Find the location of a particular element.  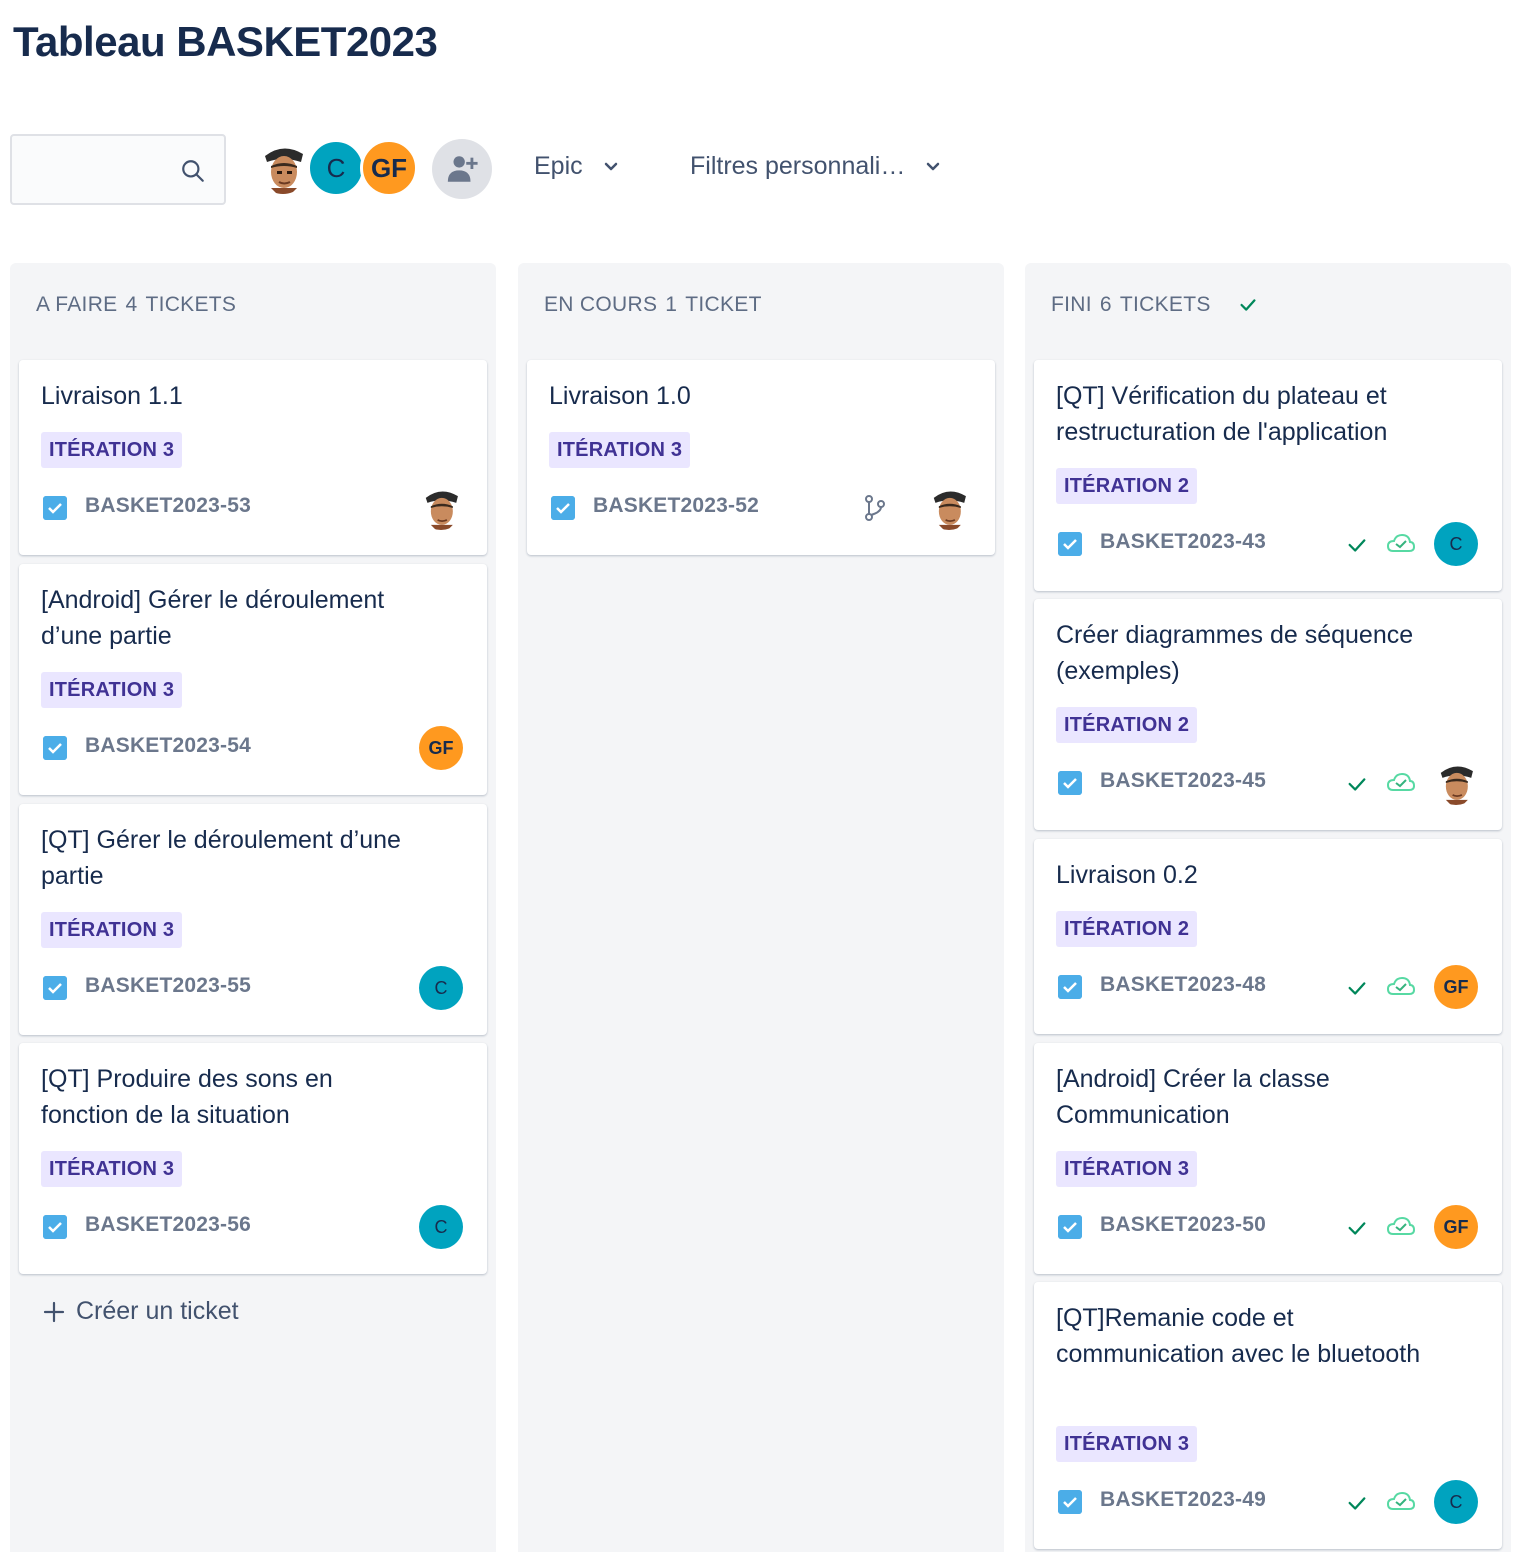

search-box is located at coordinates (118, 169).